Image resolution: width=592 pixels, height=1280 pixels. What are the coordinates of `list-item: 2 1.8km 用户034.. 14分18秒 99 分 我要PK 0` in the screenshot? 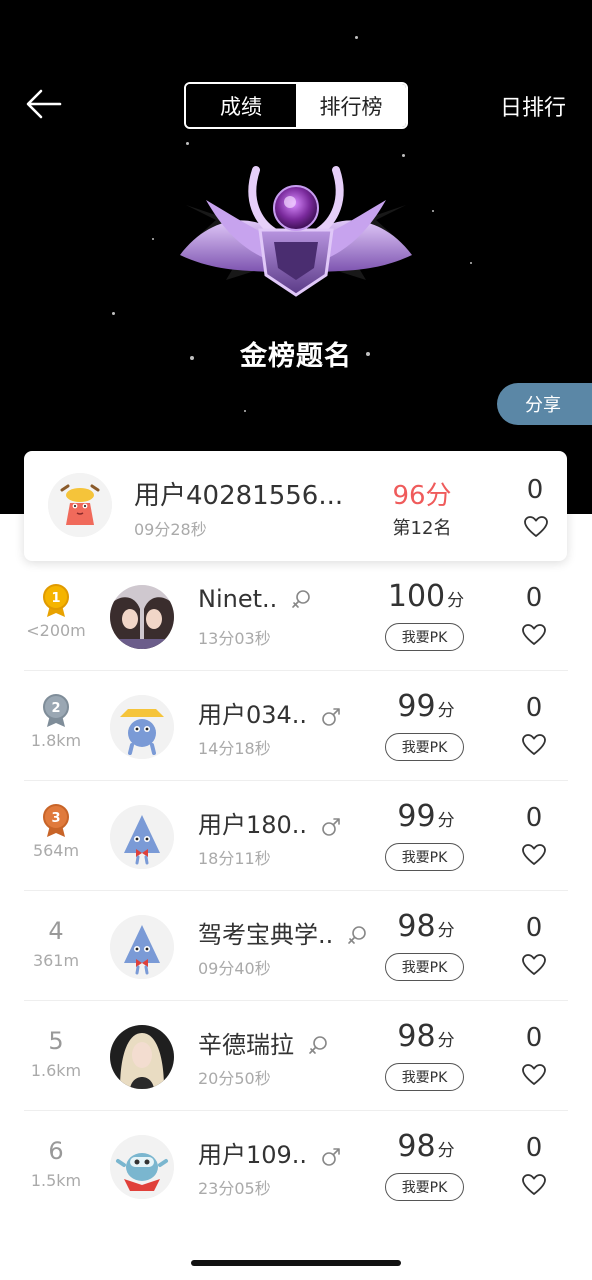 It's located at (296, 726).